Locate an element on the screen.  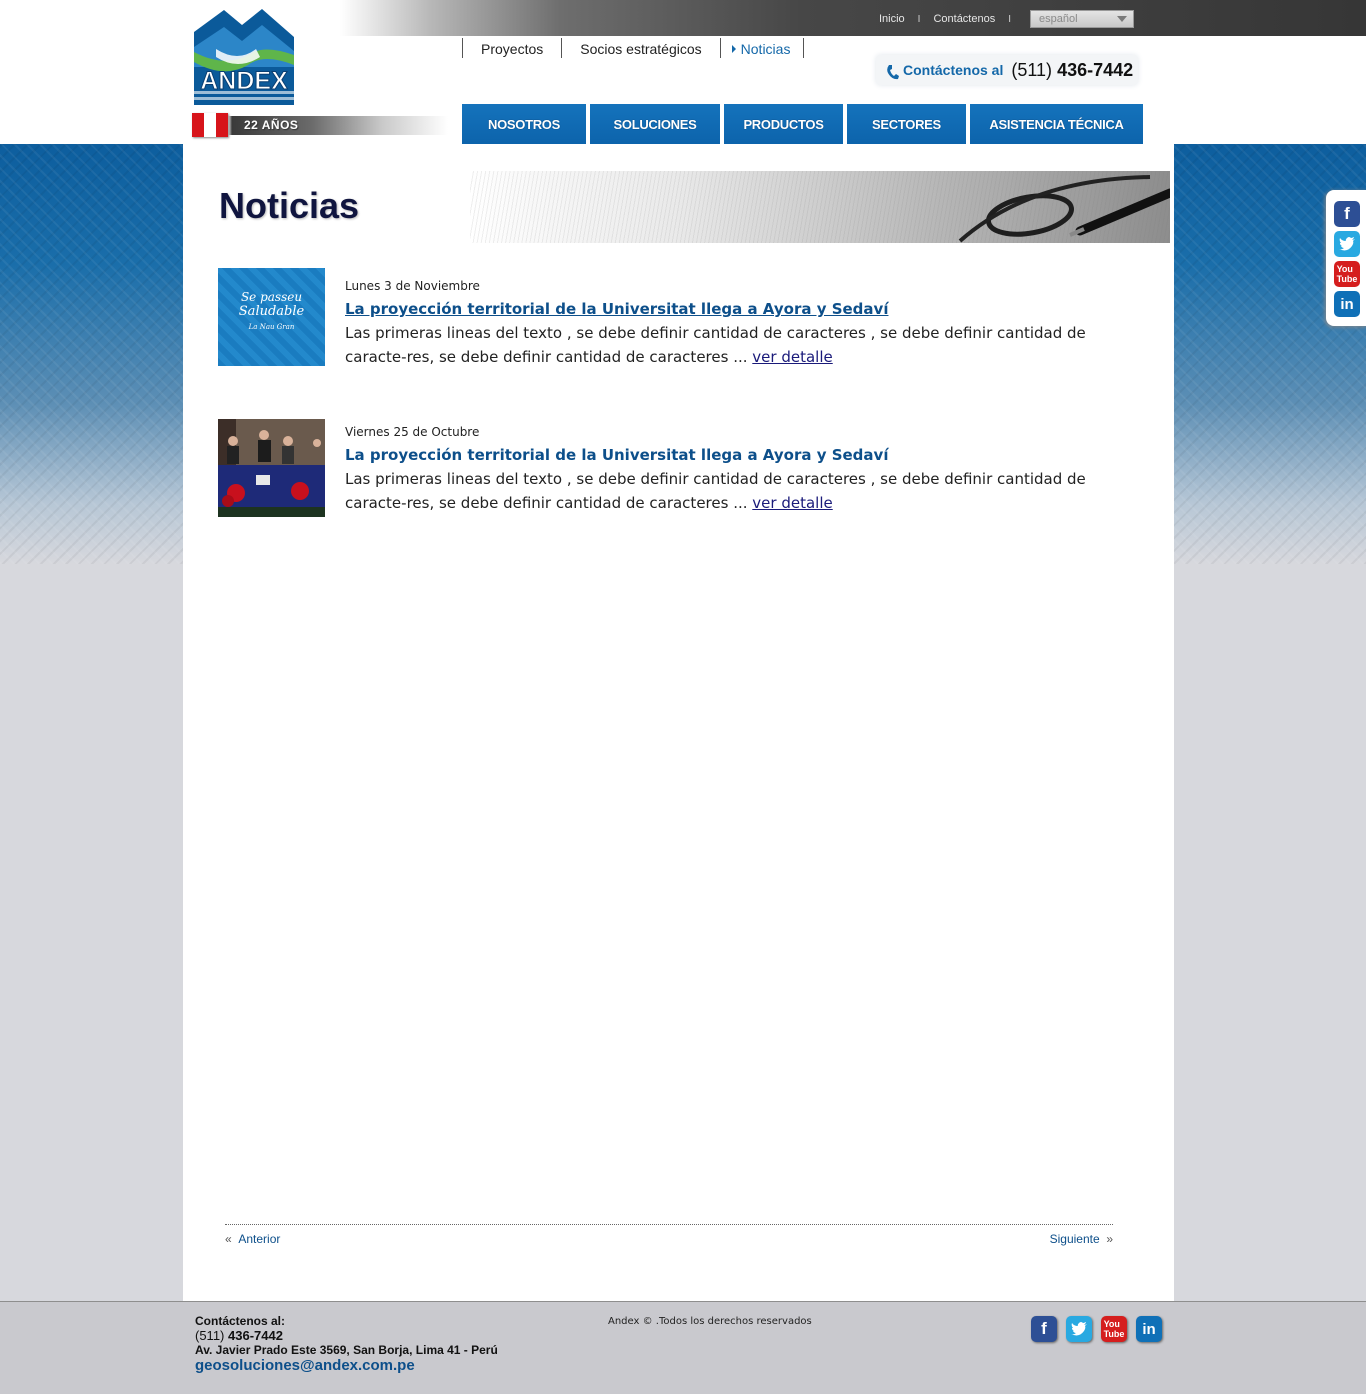
news-date: Viernes 25 de Octubre is located at coordinates (412, 432).